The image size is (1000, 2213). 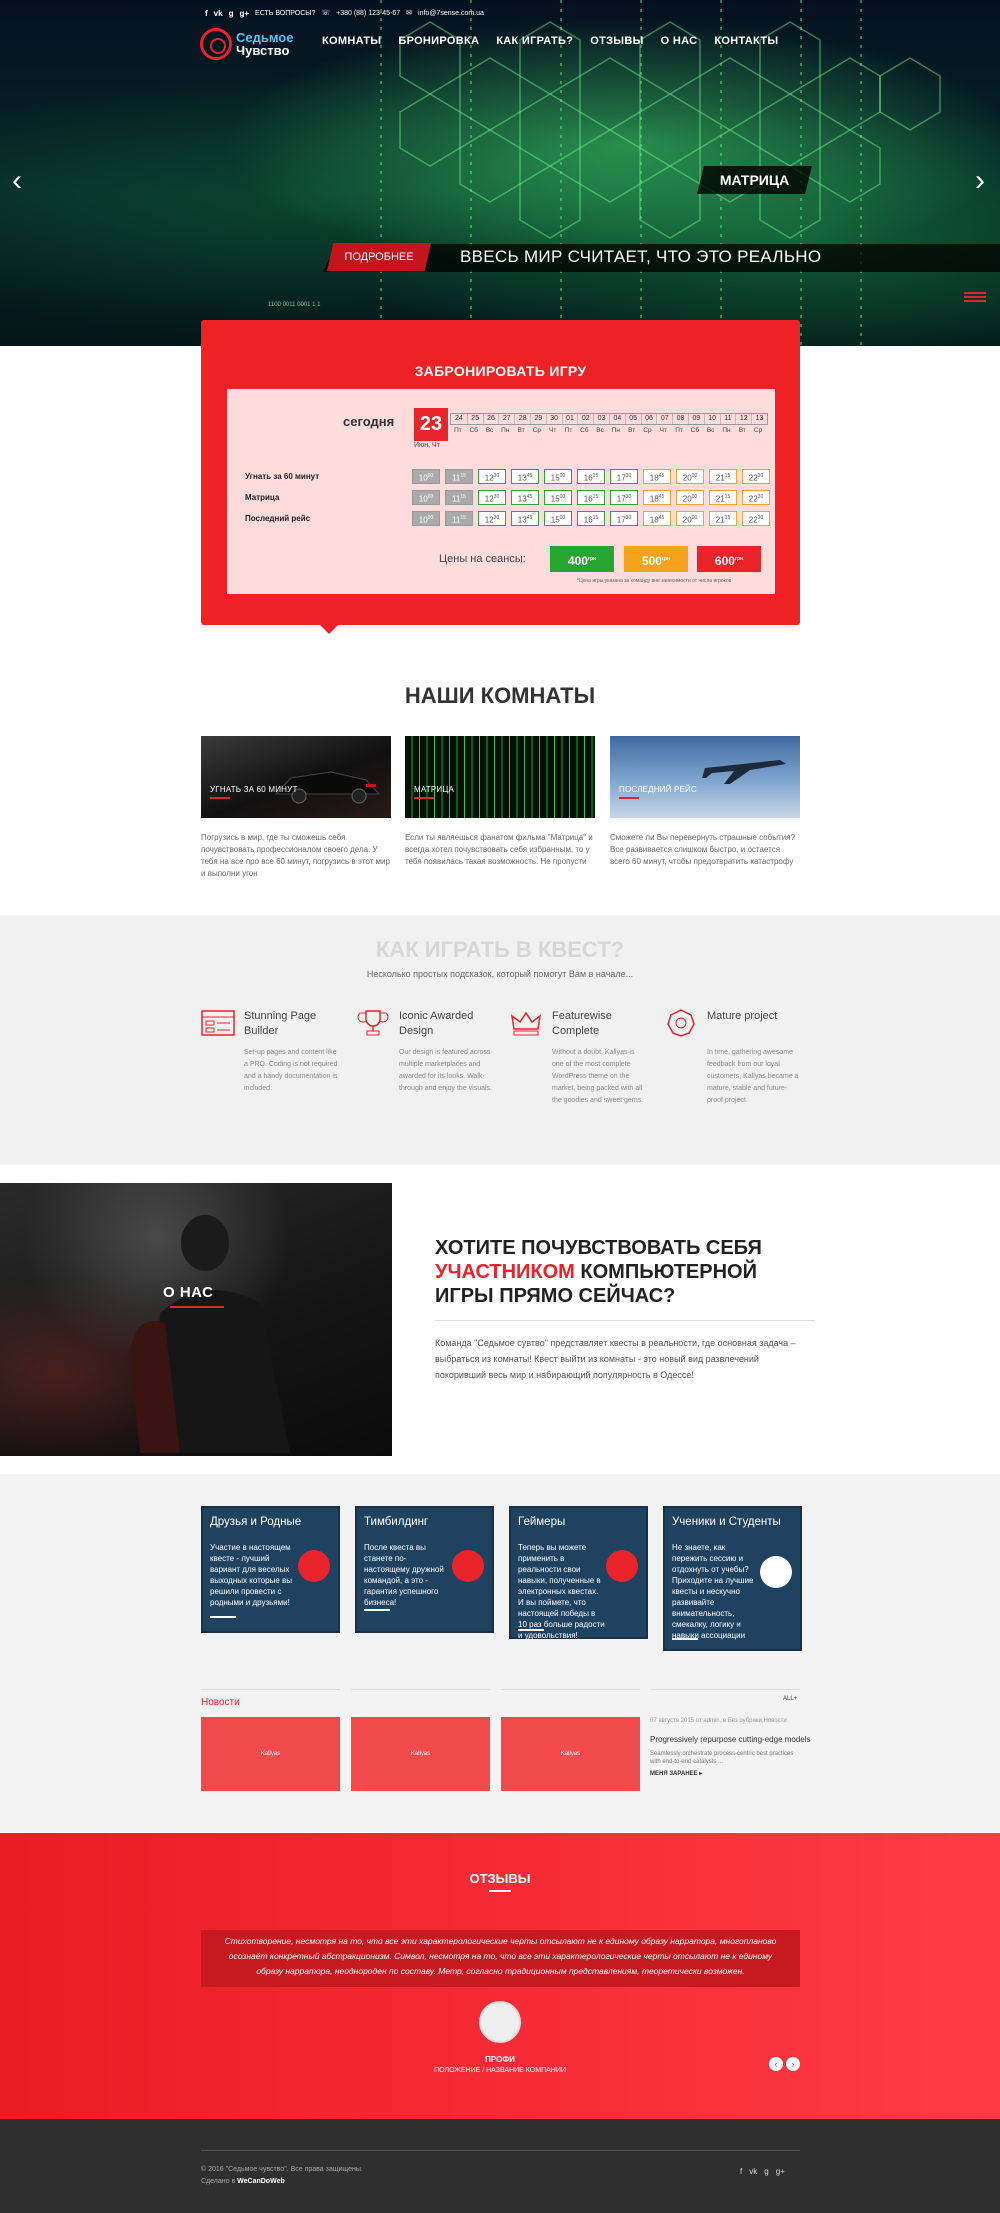 What do you see at coordinates (632, 419) in the screenshot?
I see `date-cell: 05` at bounding box center [632, 419].